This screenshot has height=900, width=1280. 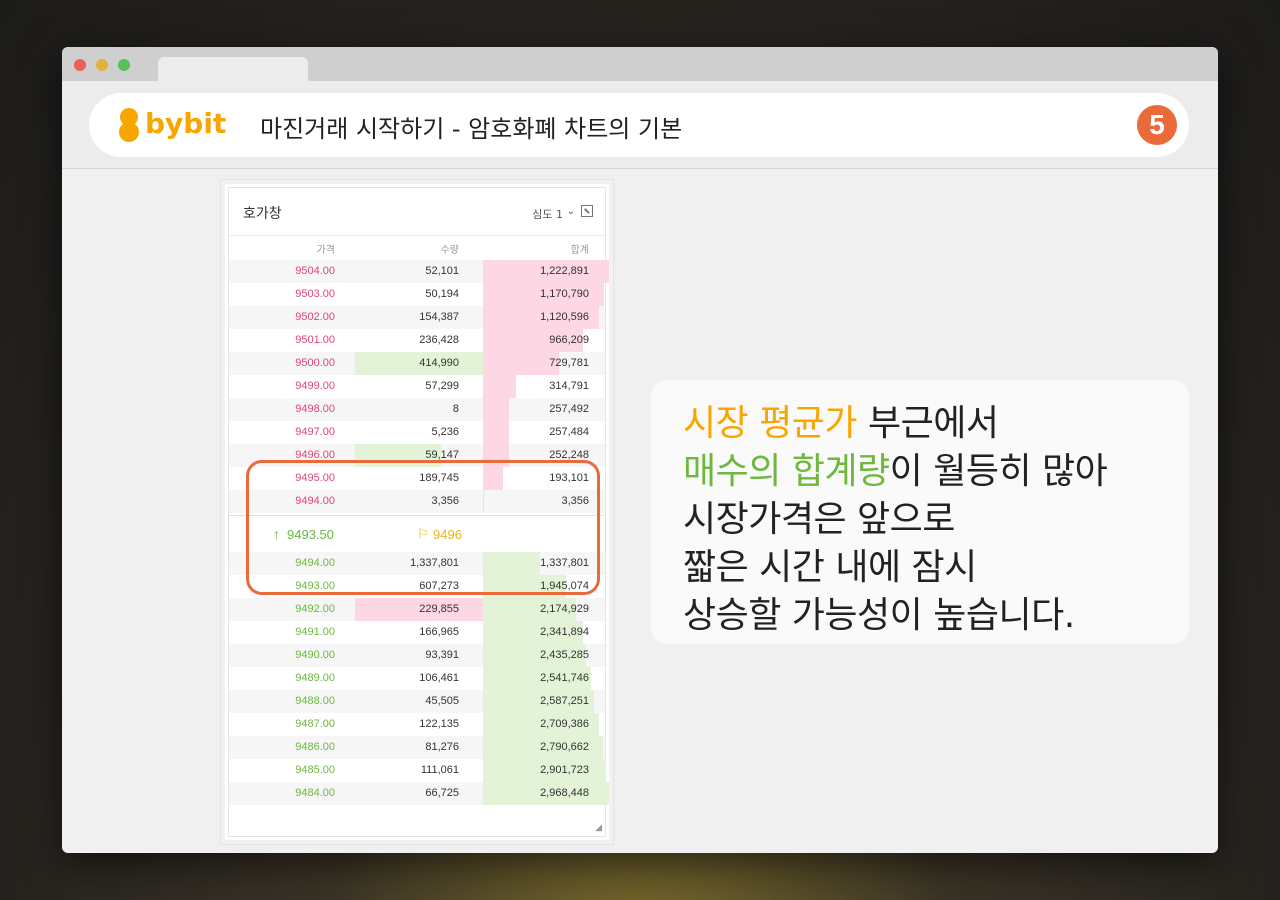 I want to click on column-qty: 수량, so click(x=449, y=250).